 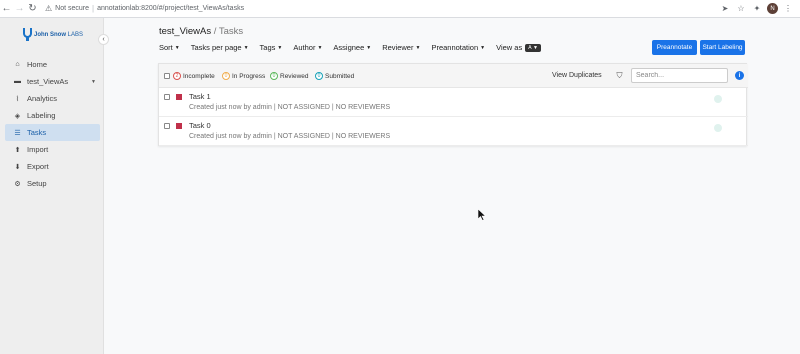 What do you see at coordinates (49, 8) in the screenshot?
I see `warning-icon: ⚠` at bounding box center [49, 8].